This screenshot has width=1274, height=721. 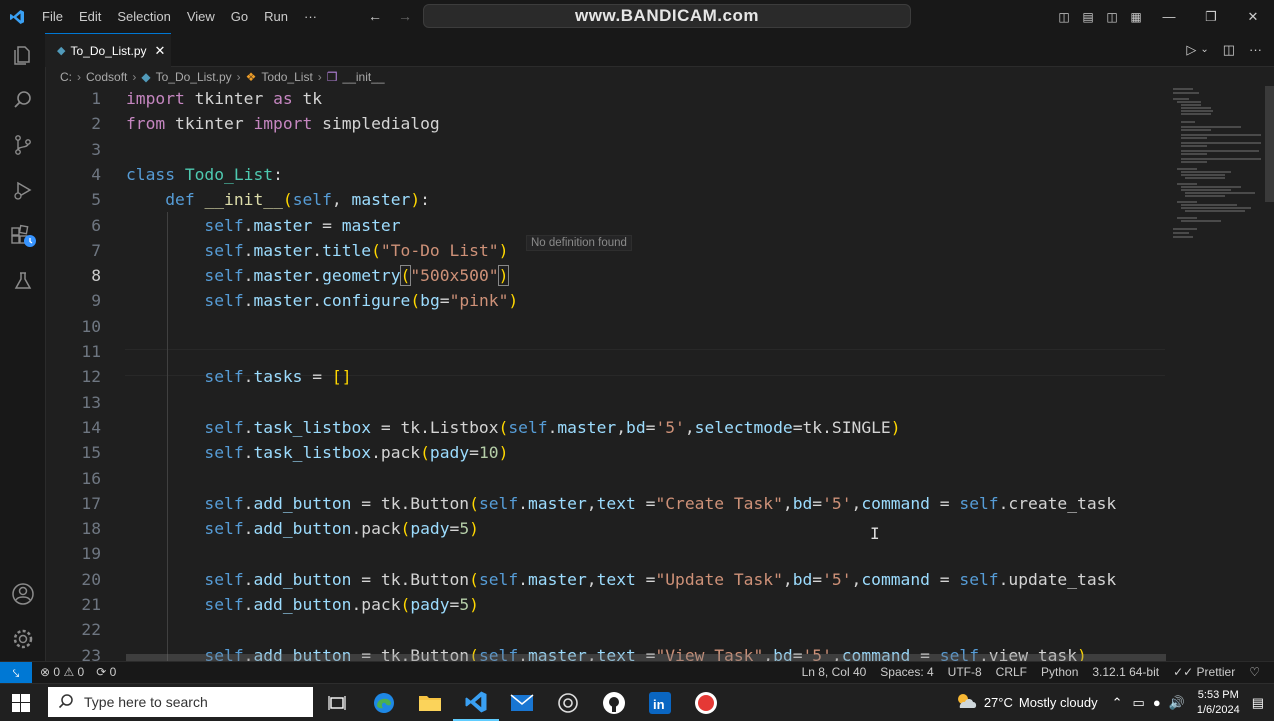 I want to click on radio-tower-icon: ⟳, so click(x=101, y=672).